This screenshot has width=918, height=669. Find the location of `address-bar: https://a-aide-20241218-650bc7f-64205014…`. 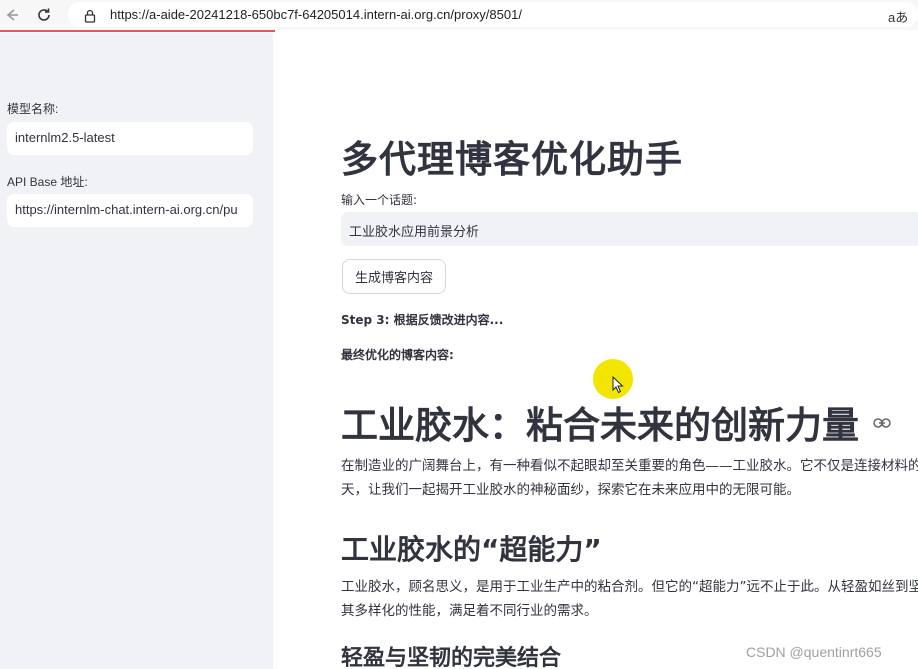

address-bar: https://a-aide-20241218-650bc7f-64205014… is located at coordinates (493, 14).